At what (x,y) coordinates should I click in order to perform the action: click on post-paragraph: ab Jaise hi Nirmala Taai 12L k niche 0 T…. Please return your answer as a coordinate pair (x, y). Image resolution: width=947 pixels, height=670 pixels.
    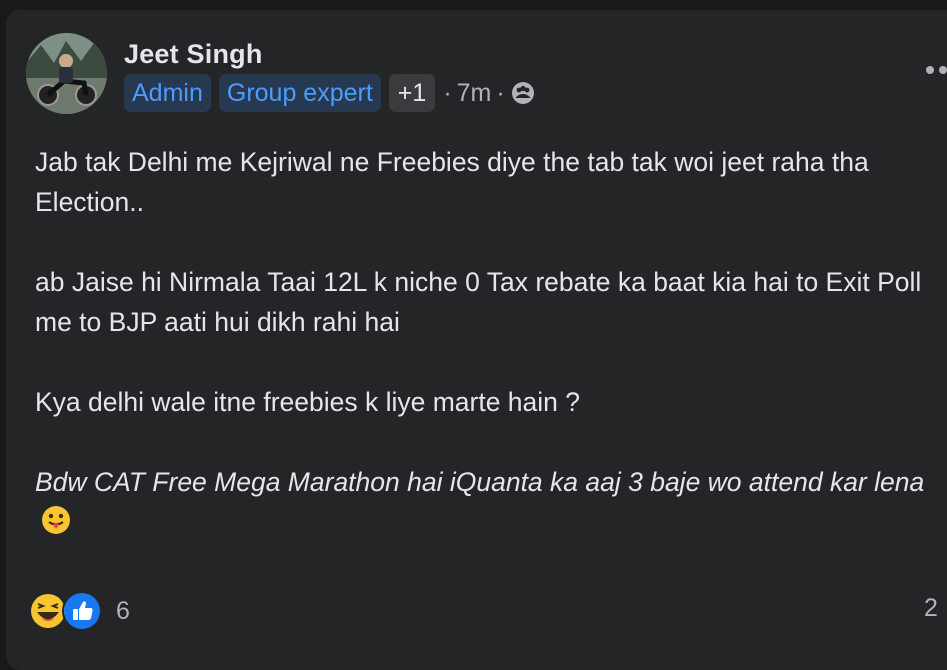
    Looking at the image, I should click on (482, 302).